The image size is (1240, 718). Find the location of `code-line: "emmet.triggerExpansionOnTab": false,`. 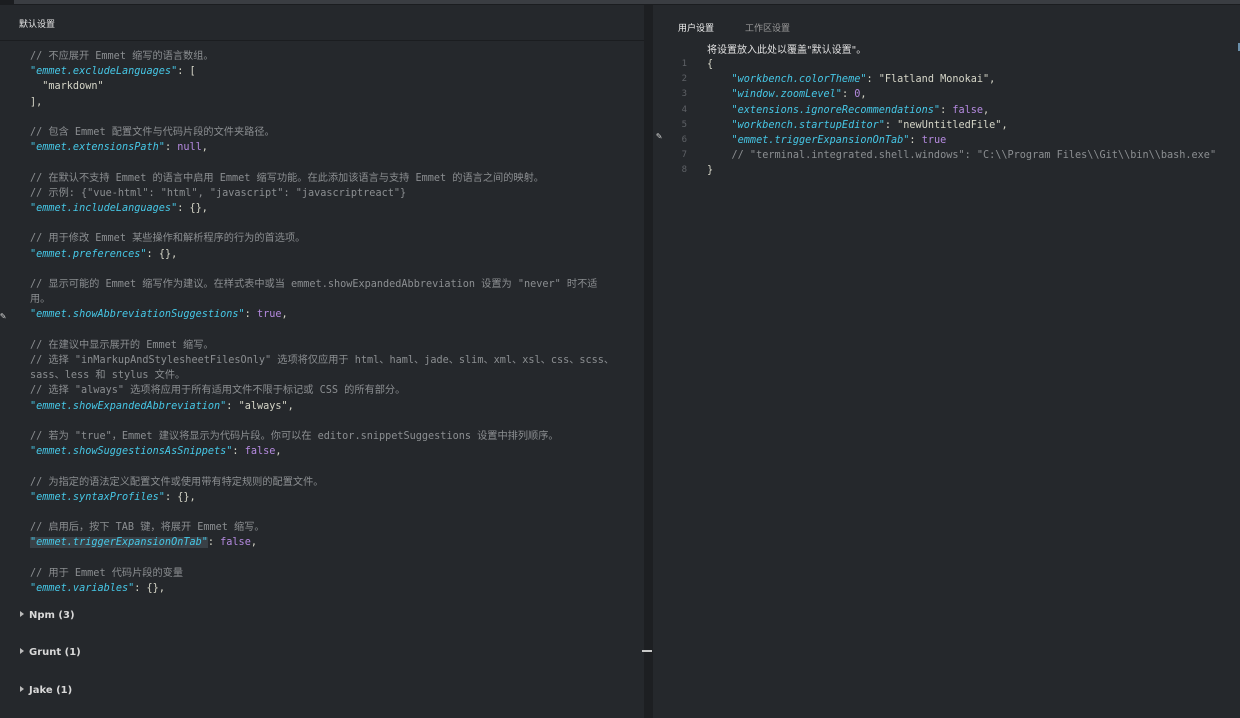

code-line: "emmet.triggerExpansionOnTab": false, is located at coordinates (143, 542).